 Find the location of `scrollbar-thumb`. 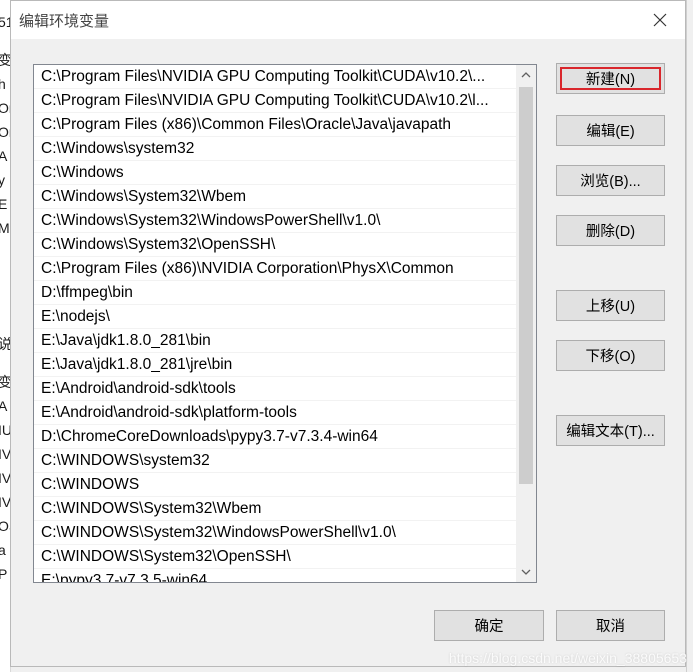

scrollbar-thumb is located at coordinates (526, 285).